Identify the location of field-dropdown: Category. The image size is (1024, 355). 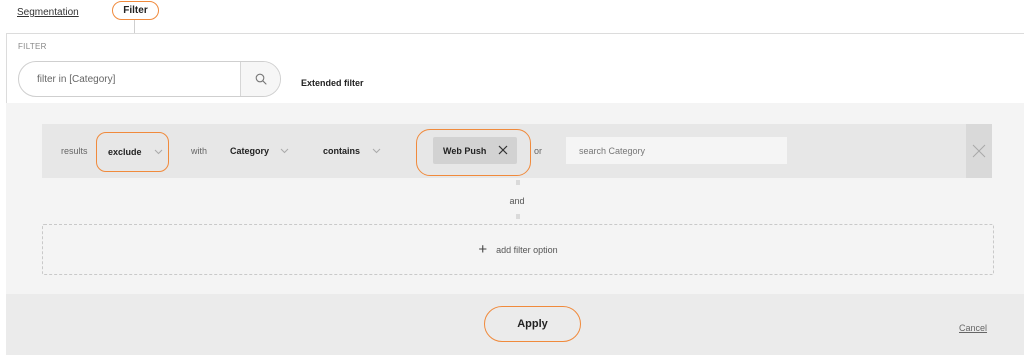
(259, 151).